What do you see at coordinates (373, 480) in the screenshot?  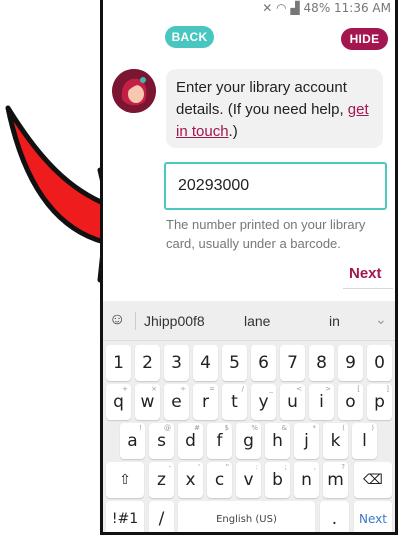 I see `backspace-icon: ⌫` at bounding box center [373, 480].